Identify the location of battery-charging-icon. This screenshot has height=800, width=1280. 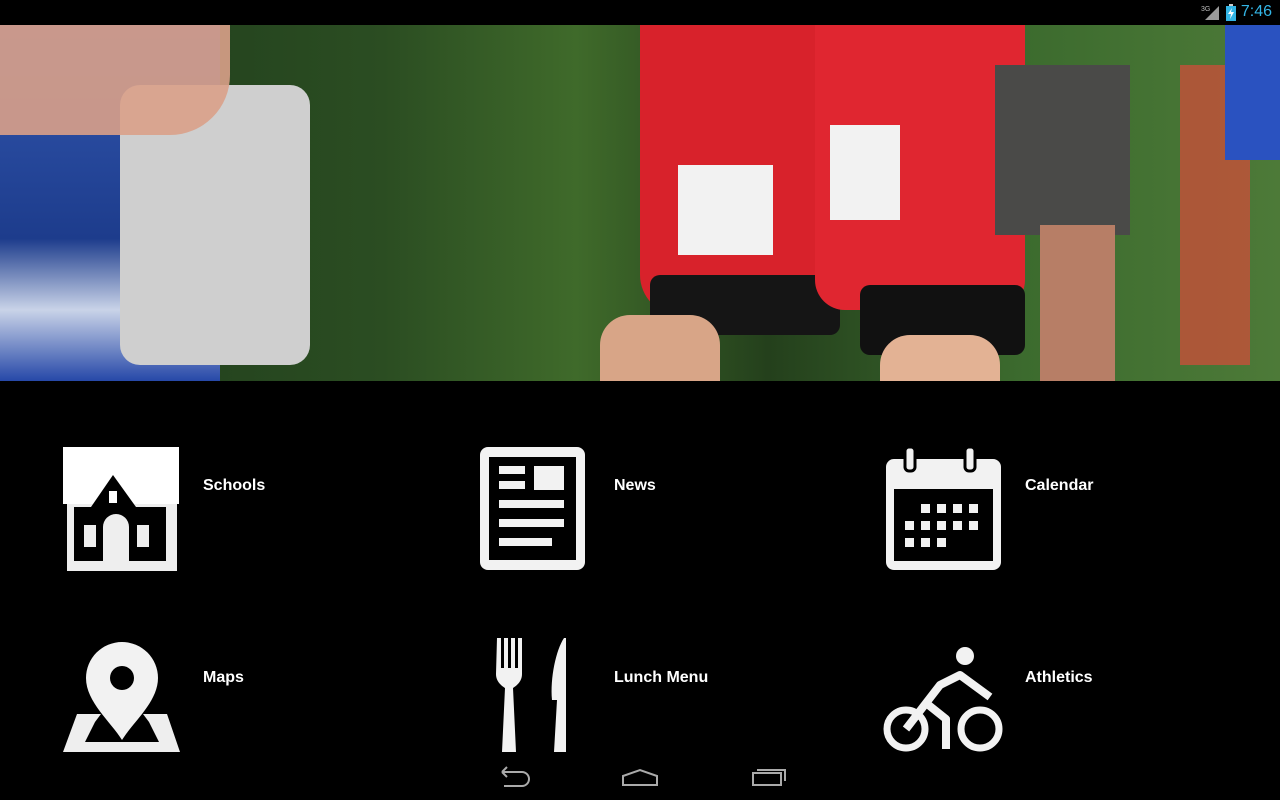
(1231, 12).